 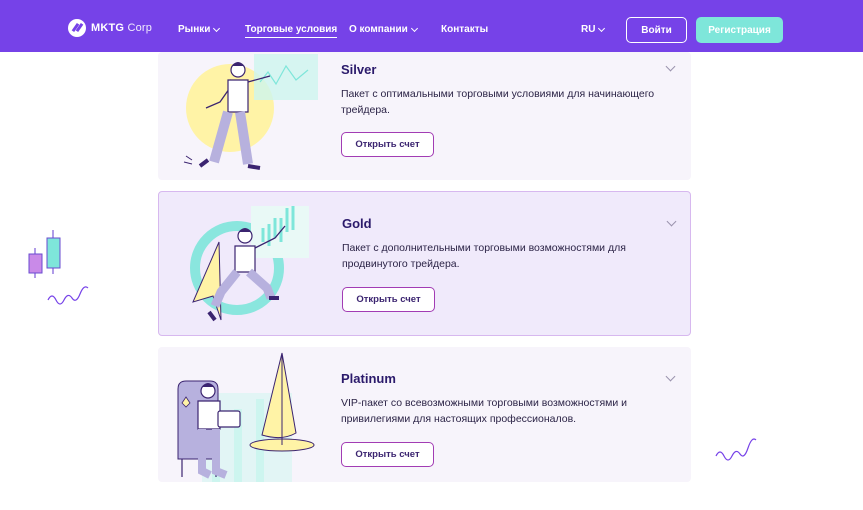 I want to click on card-title: Platinum, so click(x=368, y=378).